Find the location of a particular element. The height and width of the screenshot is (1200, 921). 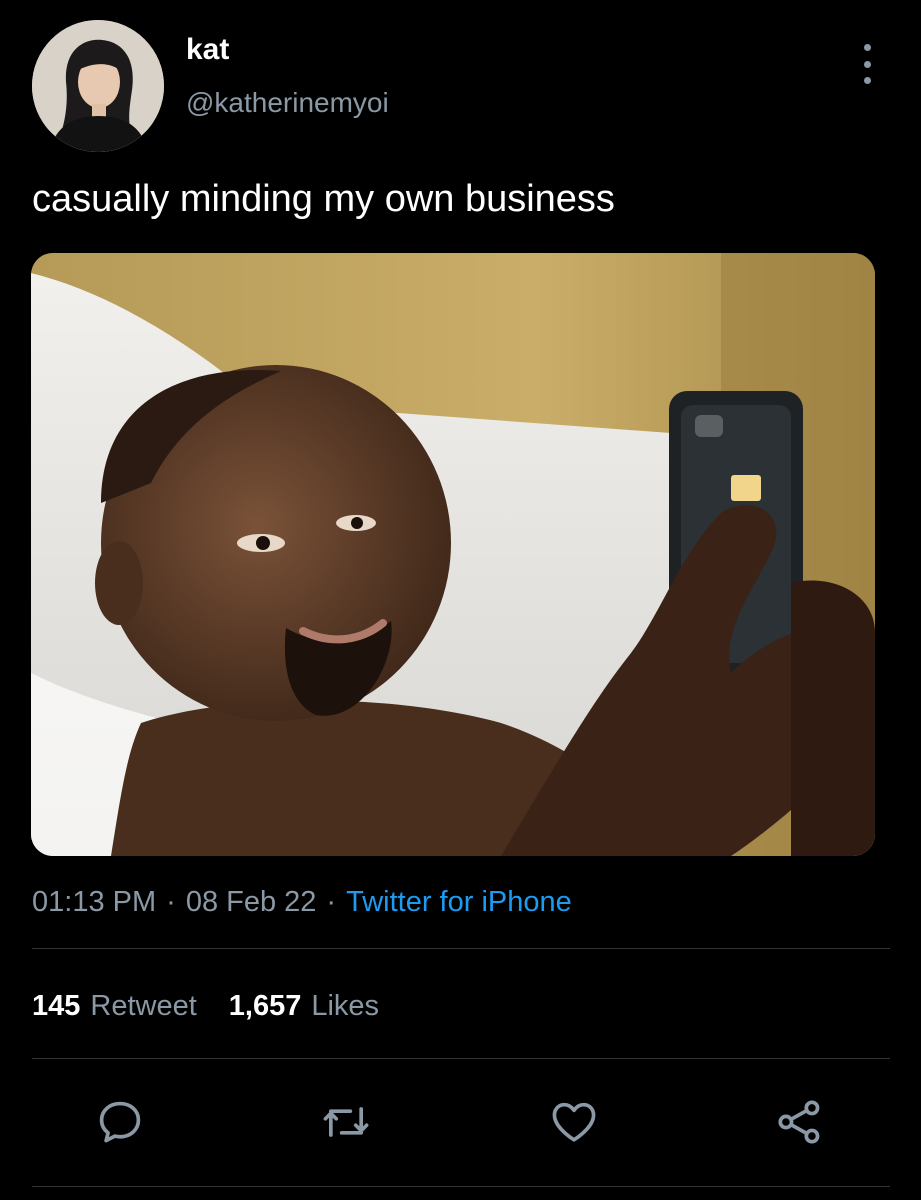

retweets-label: Retweet is located at coordinates (143, 1006).